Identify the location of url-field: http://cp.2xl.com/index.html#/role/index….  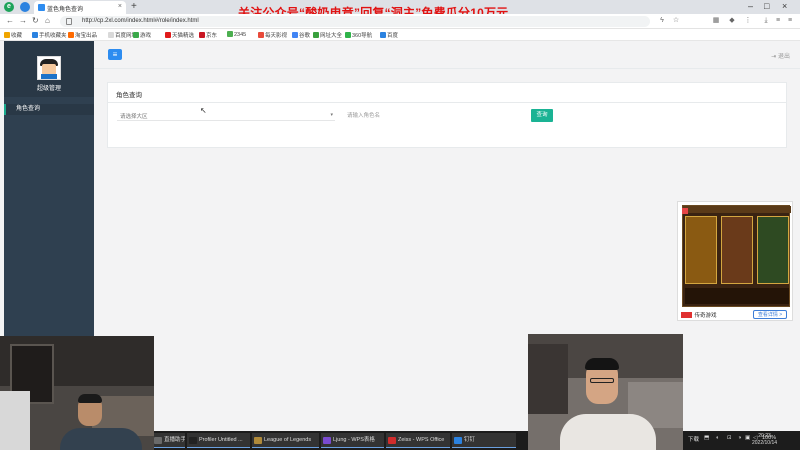
(355, 21).